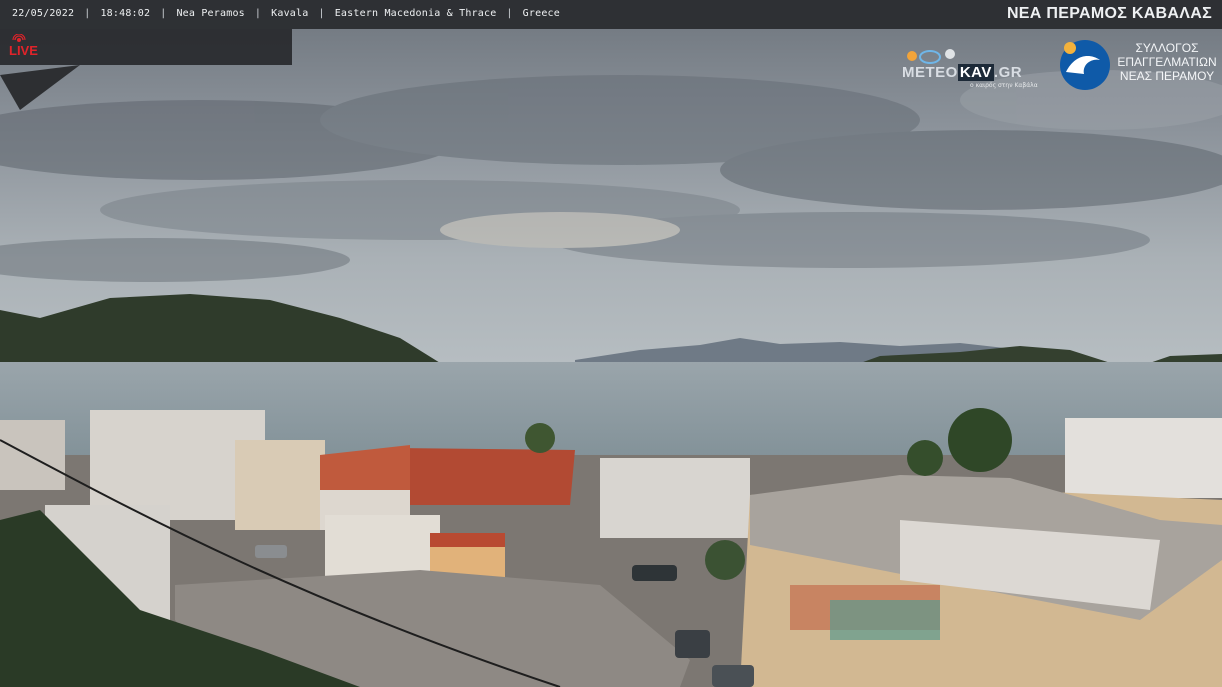  What do you see at coordinates (43, 13) in the screenshot?
I see `date: 22/05/2022` at bounding box center [43, 13].